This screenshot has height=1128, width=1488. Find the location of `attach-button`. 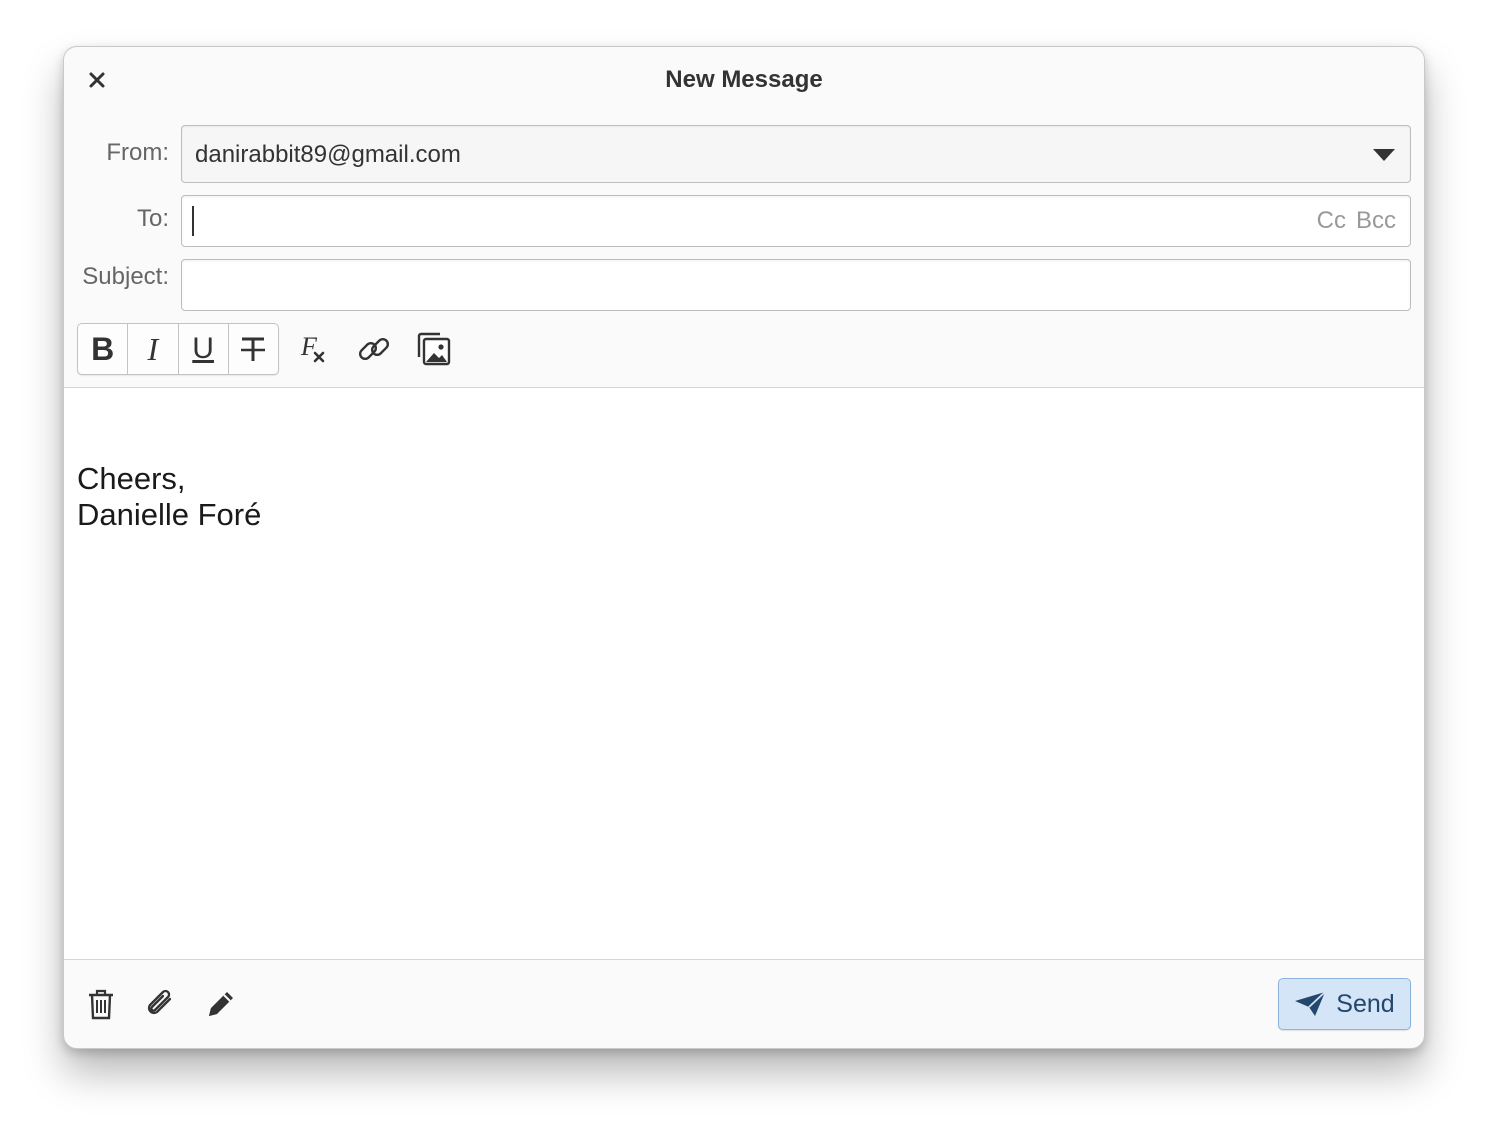

attach-button is located at coordinates (161, 1004).